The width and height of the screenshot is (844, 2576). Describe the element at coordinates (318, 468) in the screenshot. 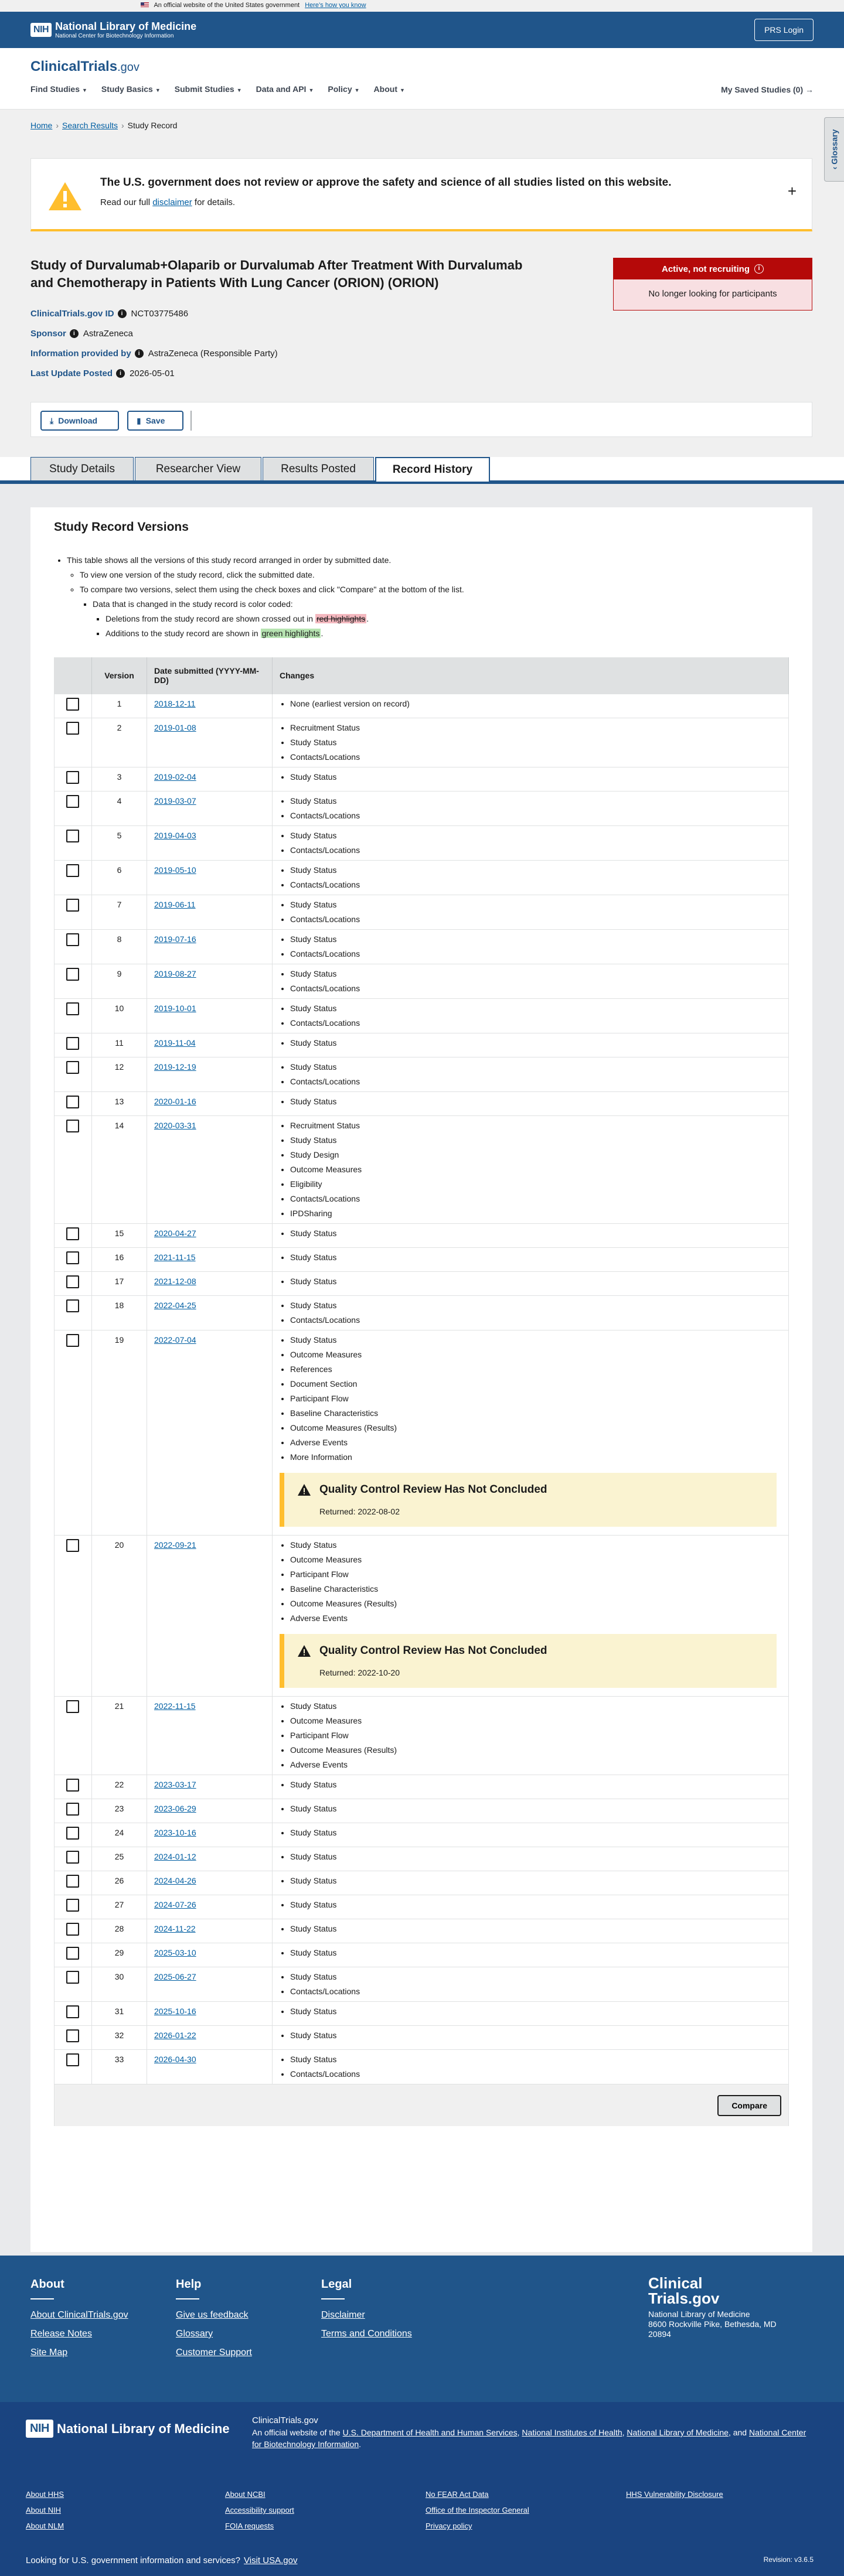

I see `tab-results-posted: Results Posted` at that location.